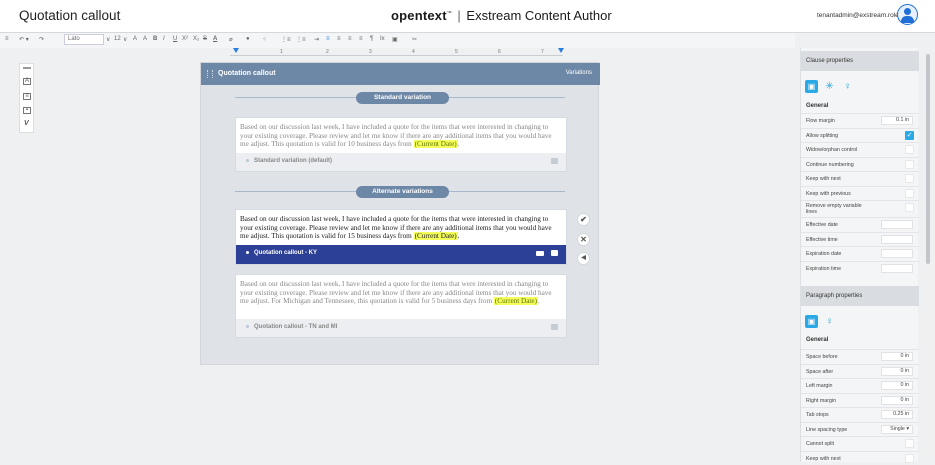 The height and width of the screenshot is (465, 935). I want to click on ruler-mark: 1, so click(281, 52).